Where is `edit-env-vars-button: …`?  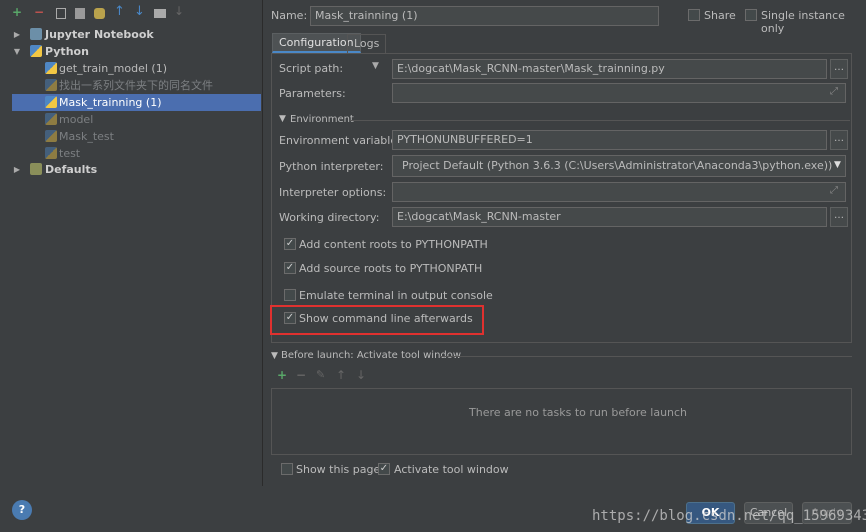
edit-env-vars-button: … is located at coordinates (839, 140).